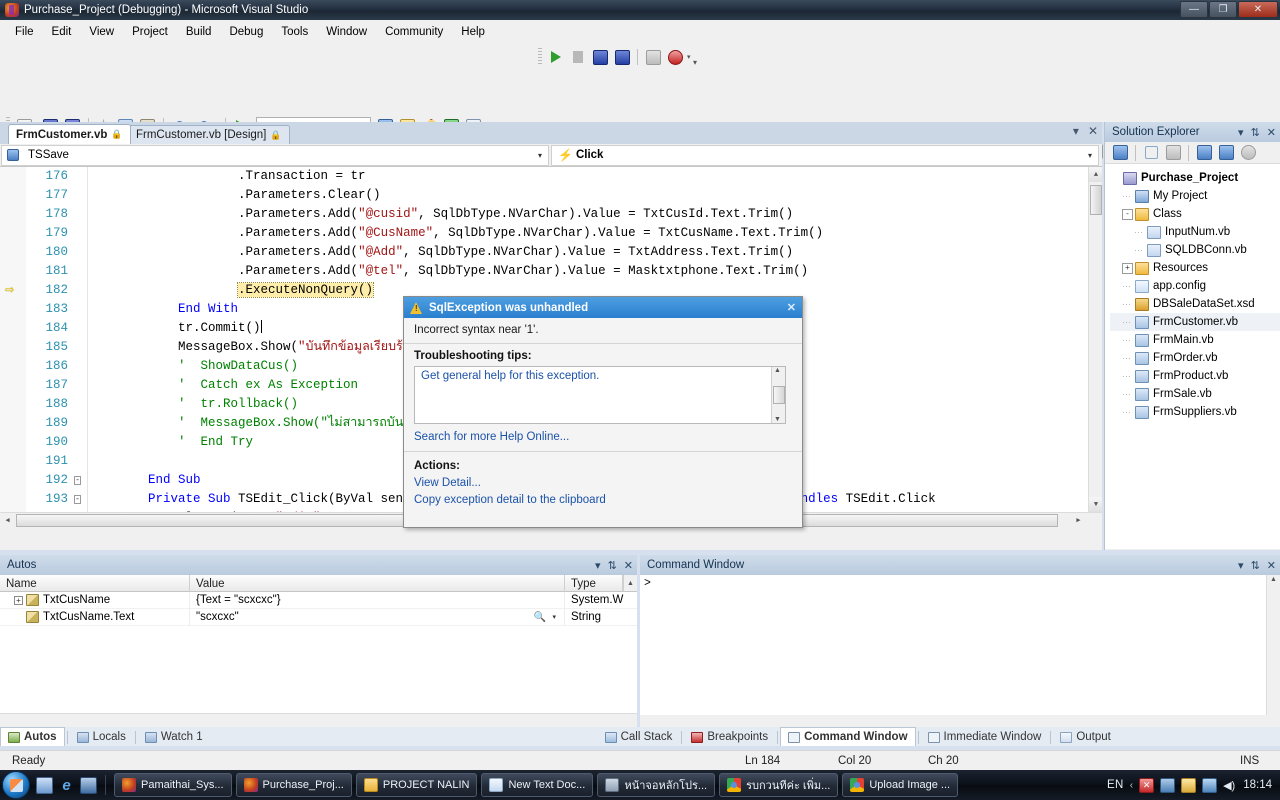  What do you see at coordinates (1127, 268) in the screenshot?
I see `tree-expander: +` at bounding box center [1127, 268].